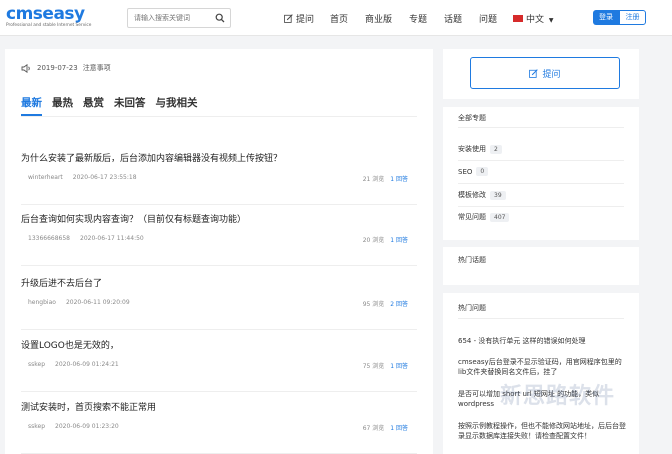 This screenshot has width=672, height=454. I want to click on notice-bar: 2019-07-23 注意事项, so click(66, 68).